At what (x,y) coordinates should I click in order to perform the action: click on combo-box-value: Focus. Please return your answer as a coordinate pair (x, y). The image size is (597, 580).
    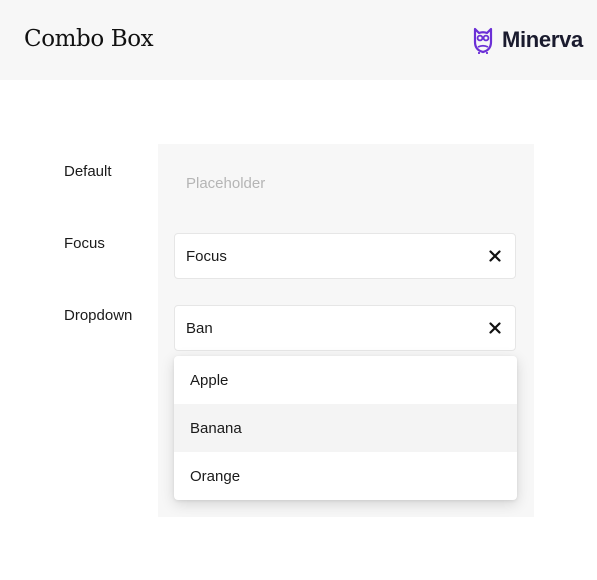
    Looking at the image, I should click on (206, 256).